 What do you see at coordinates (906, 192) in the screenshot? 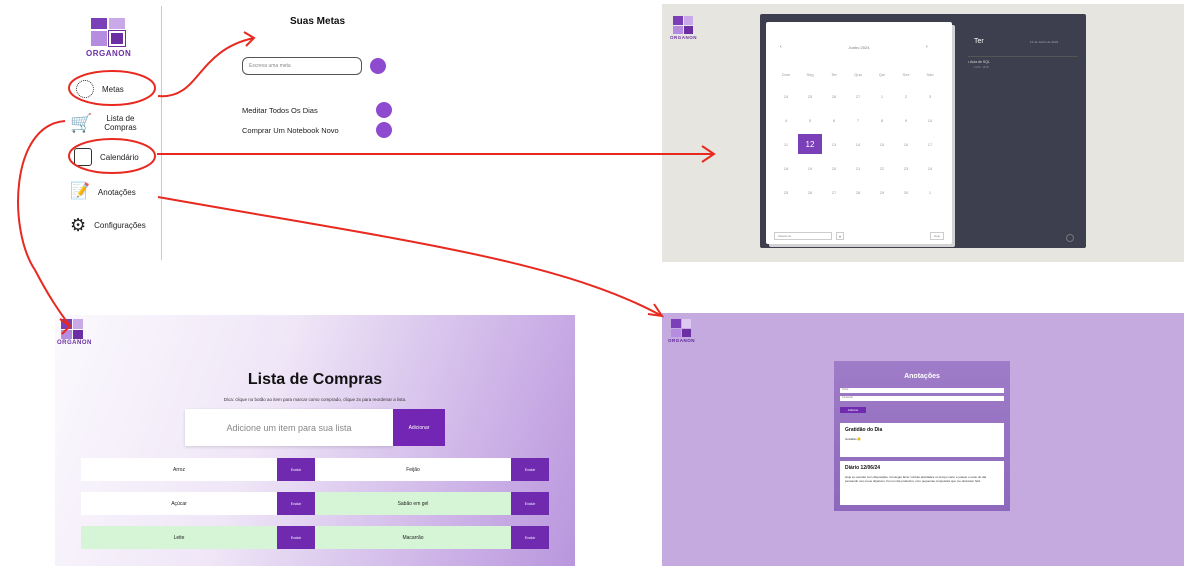
I see `calendar-day: 30` at bounding box center [906, 192].